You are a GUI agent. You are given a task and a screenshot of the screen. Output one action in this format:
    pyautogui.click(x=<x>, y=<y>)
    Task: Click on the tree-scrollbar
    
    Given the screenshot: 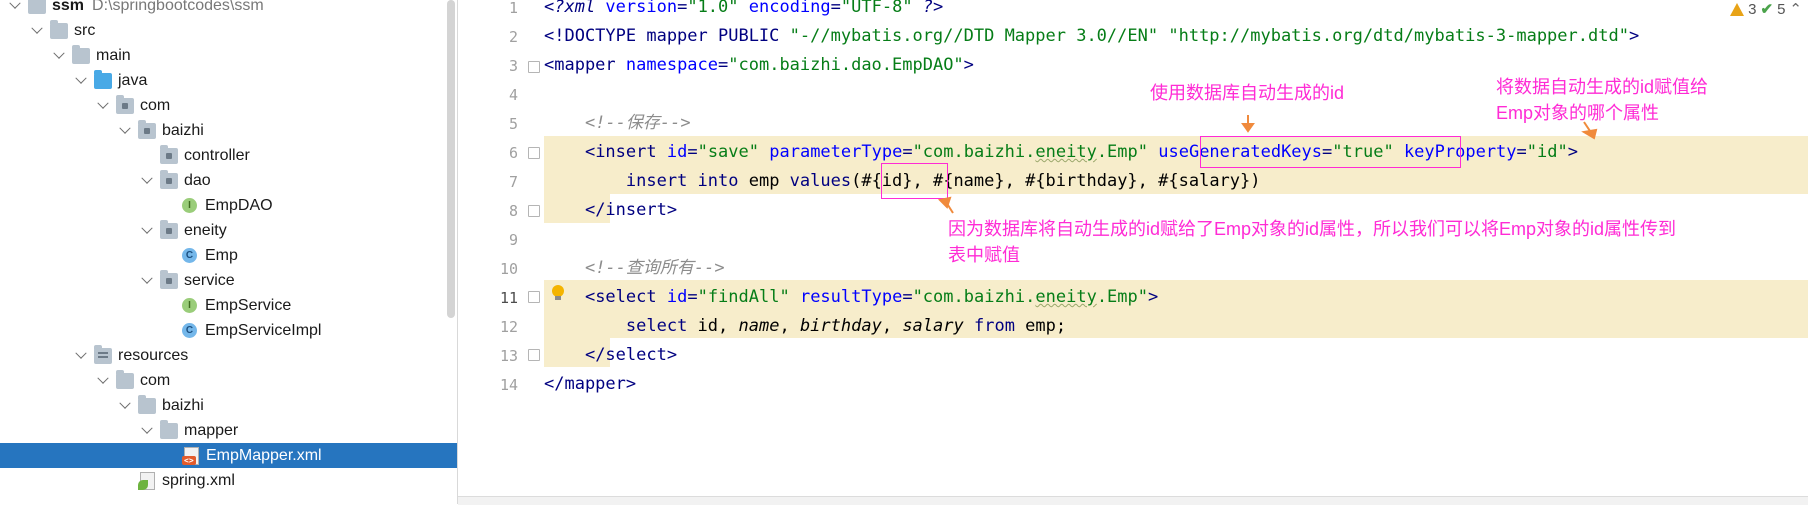 What is the action you would take?
    pyautogui.click(x=451, y=159)
    